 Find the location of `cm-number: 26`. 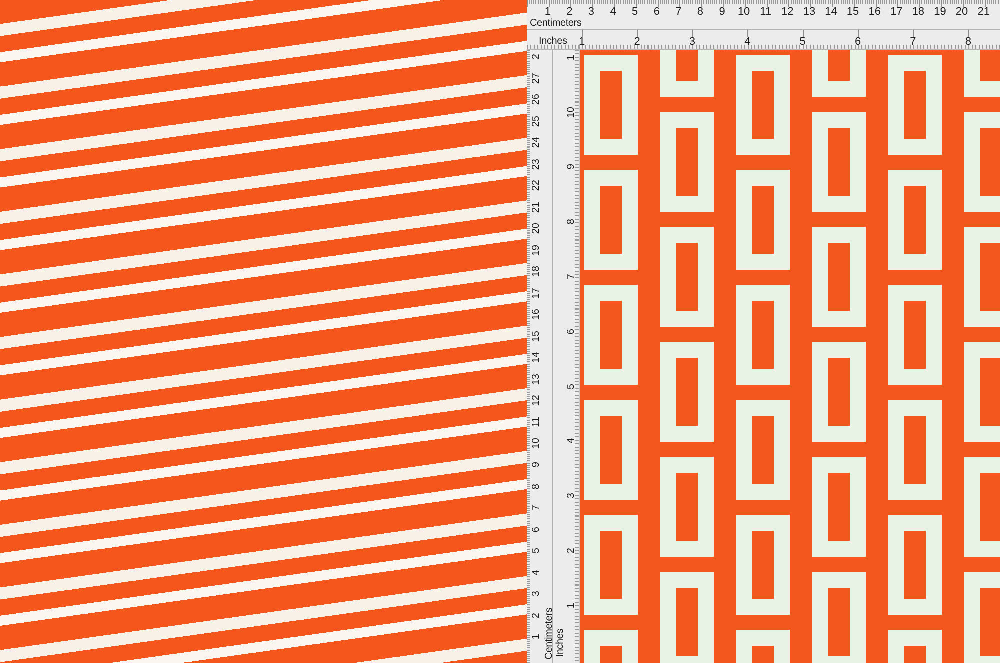

cm-number: 26 is located at coordinates (537, 100).